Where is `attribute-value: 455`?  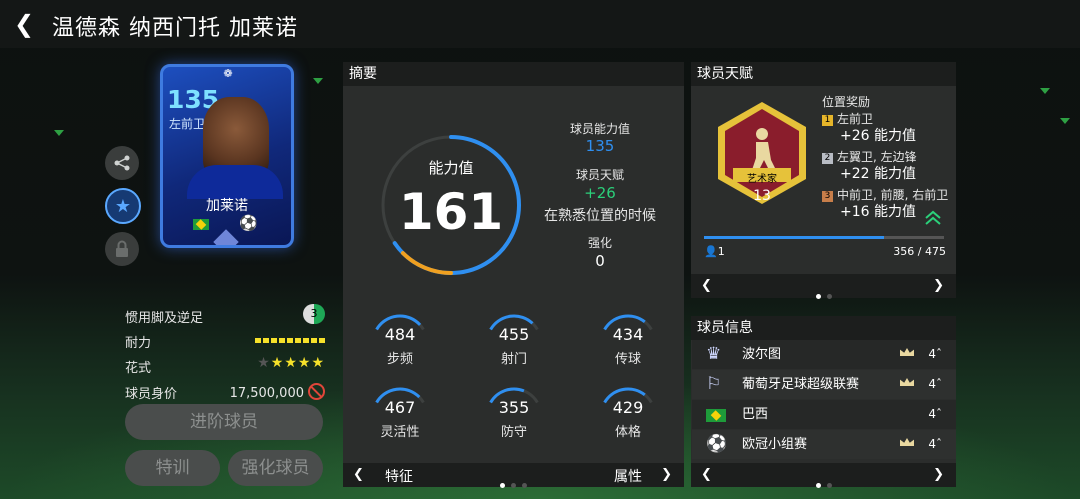
attribute-value: 455 is located at coordinates (514, 334).